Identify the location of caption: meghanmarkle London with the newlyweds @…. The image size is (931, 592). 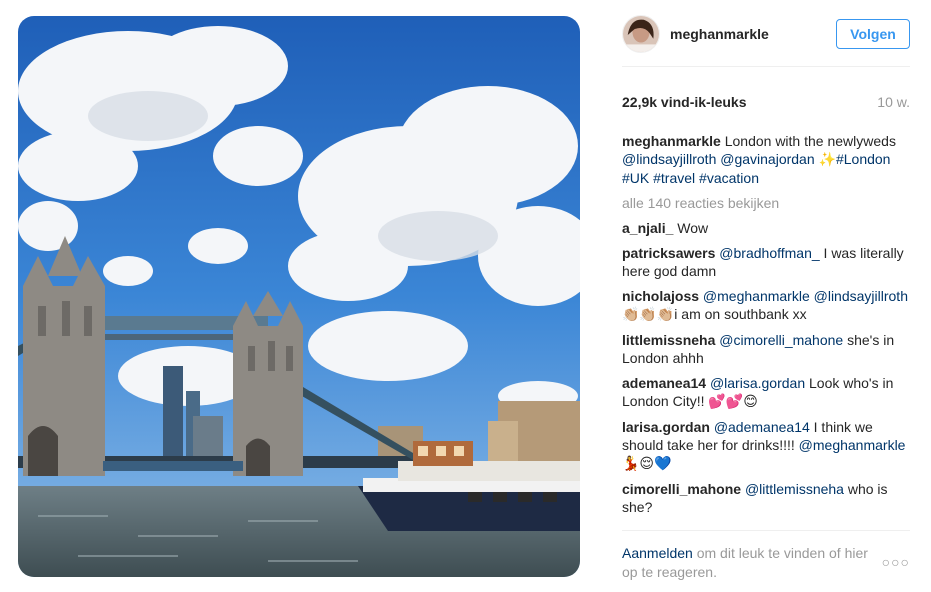
(766, 159).